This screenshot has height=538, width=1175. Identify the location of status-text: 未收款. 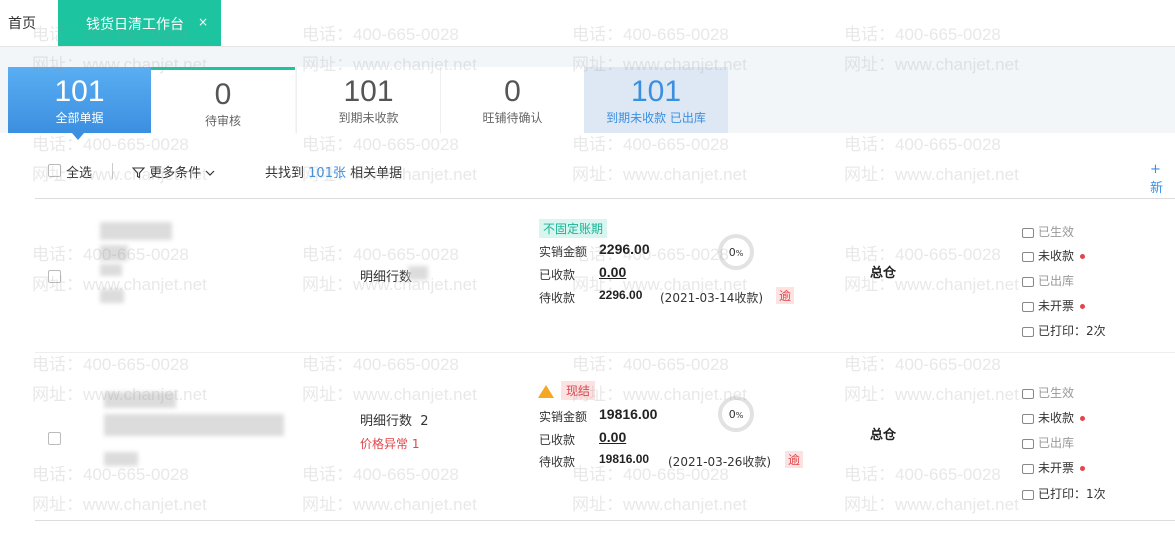
(1056, 256).